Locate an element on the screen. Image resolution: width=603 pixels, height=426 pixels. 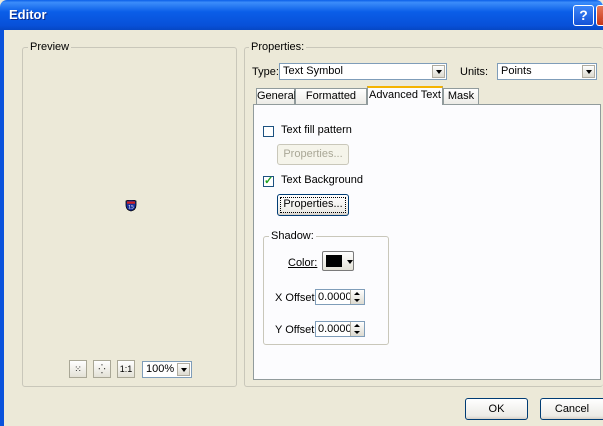
window-title: Editor is located at coordinates (28, 14).